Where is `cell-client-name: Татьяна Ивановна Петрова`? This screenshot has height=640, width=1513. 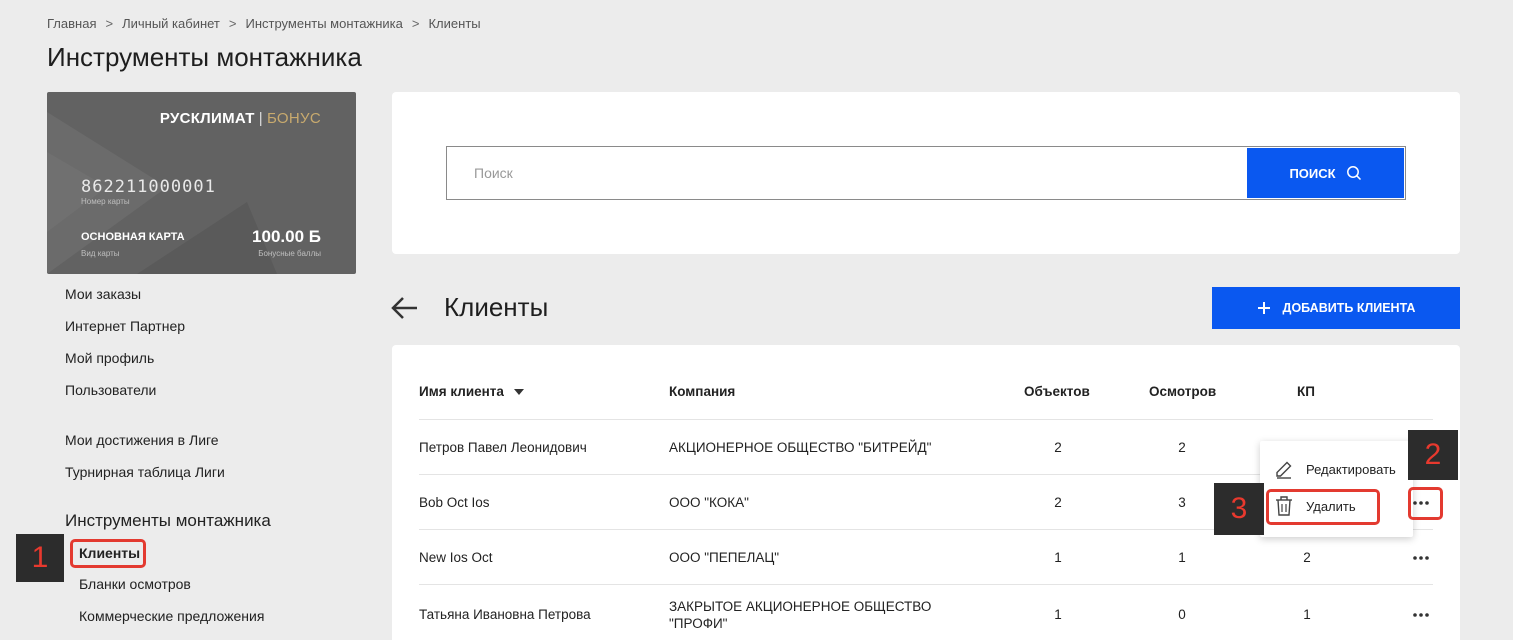 cell-client-name: Татьяна Ивановна Петрова is located at coordinates (505, 614).